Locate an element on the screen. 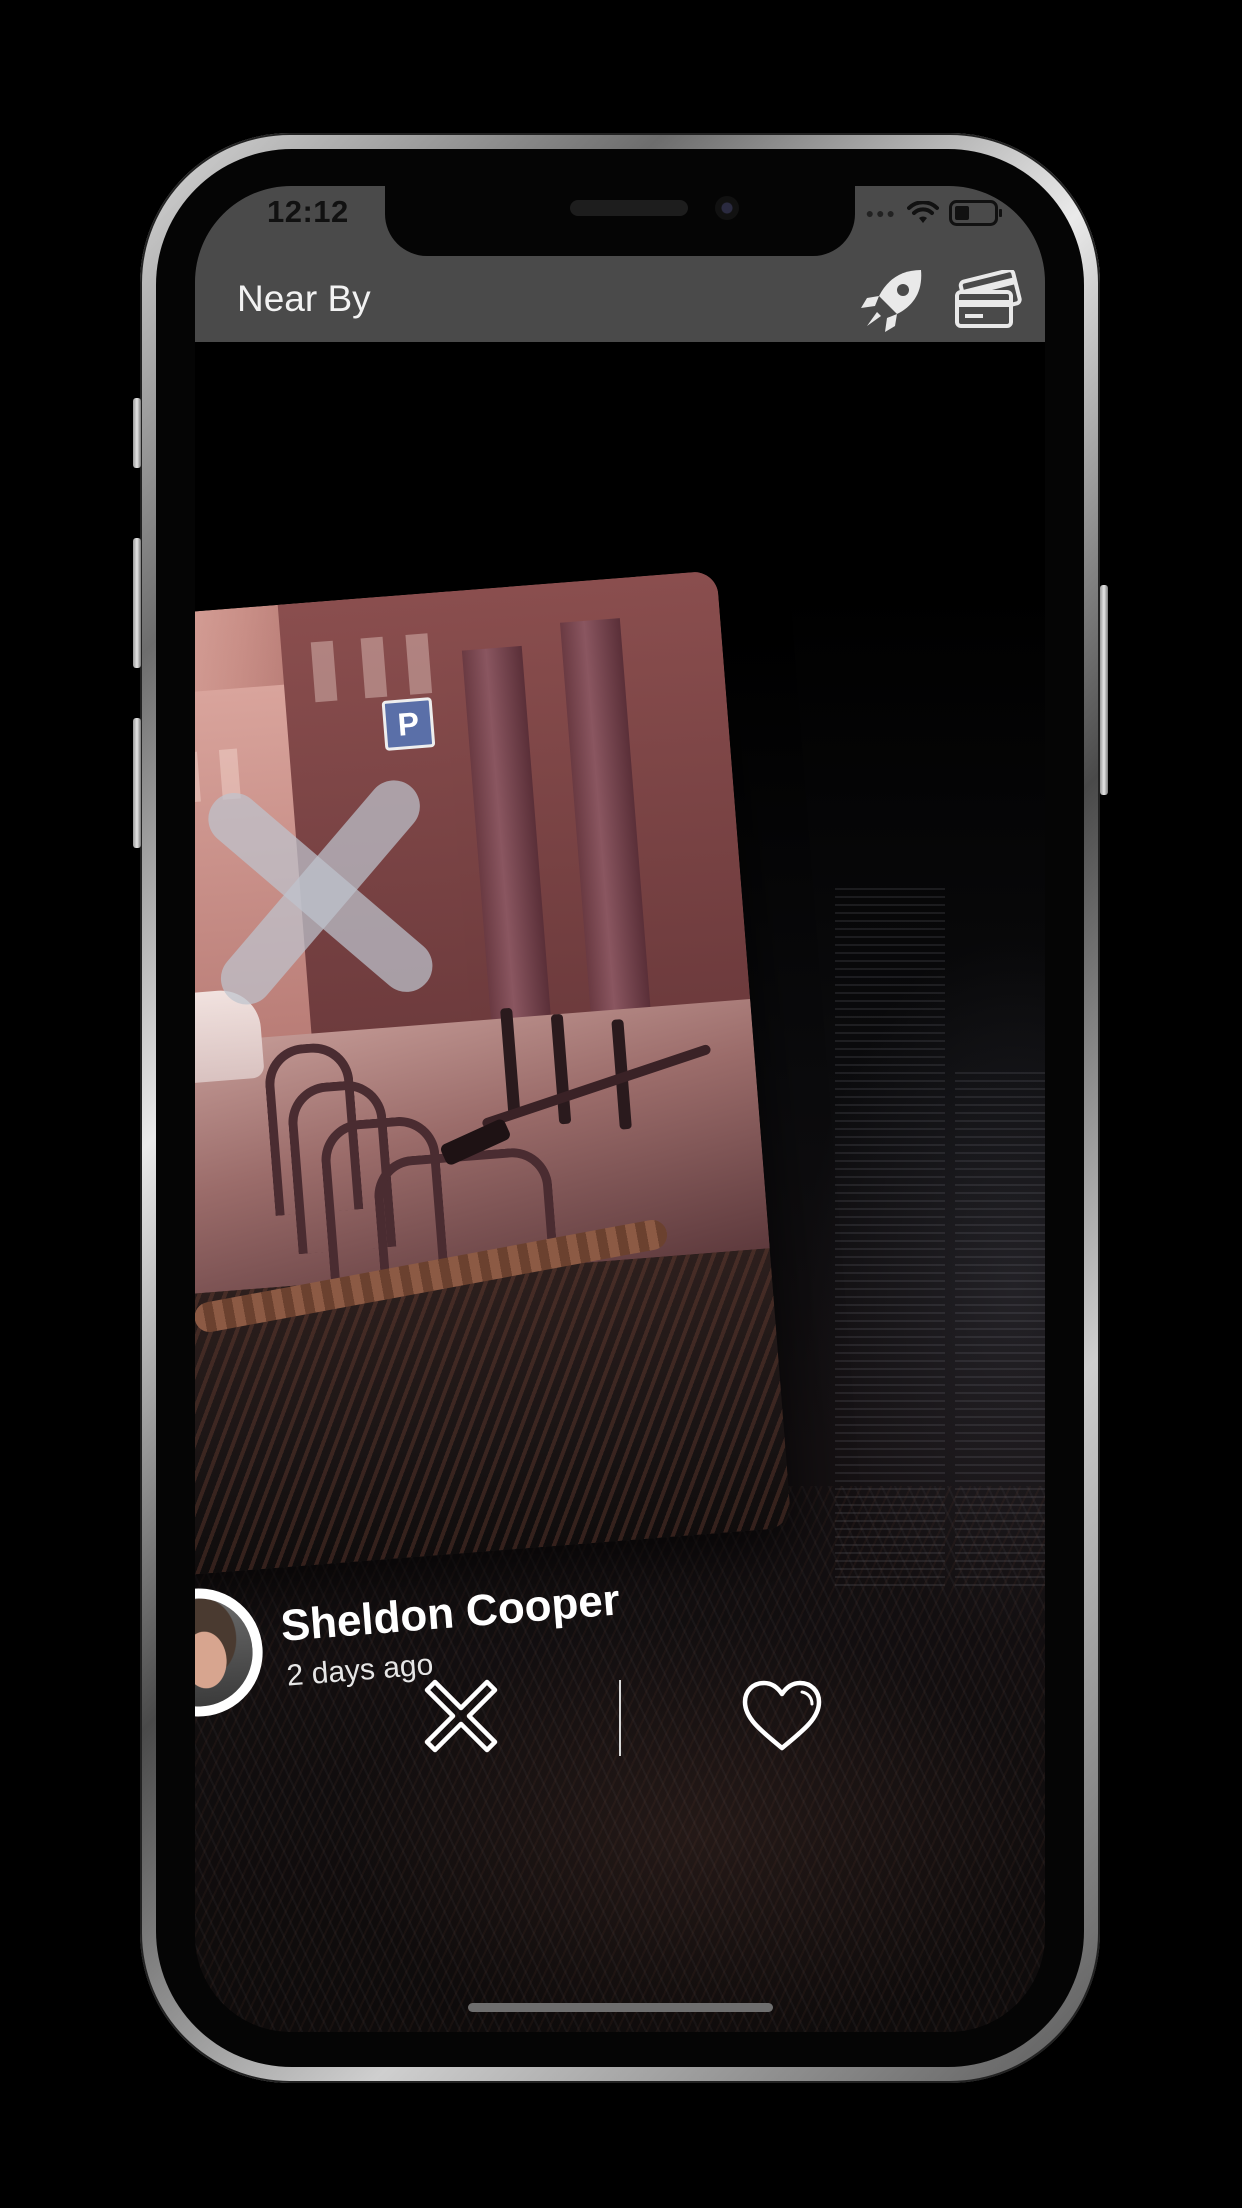 This screenshot has width=1242, height=2208. avatar-photo is located at coordinates (226, 1652).